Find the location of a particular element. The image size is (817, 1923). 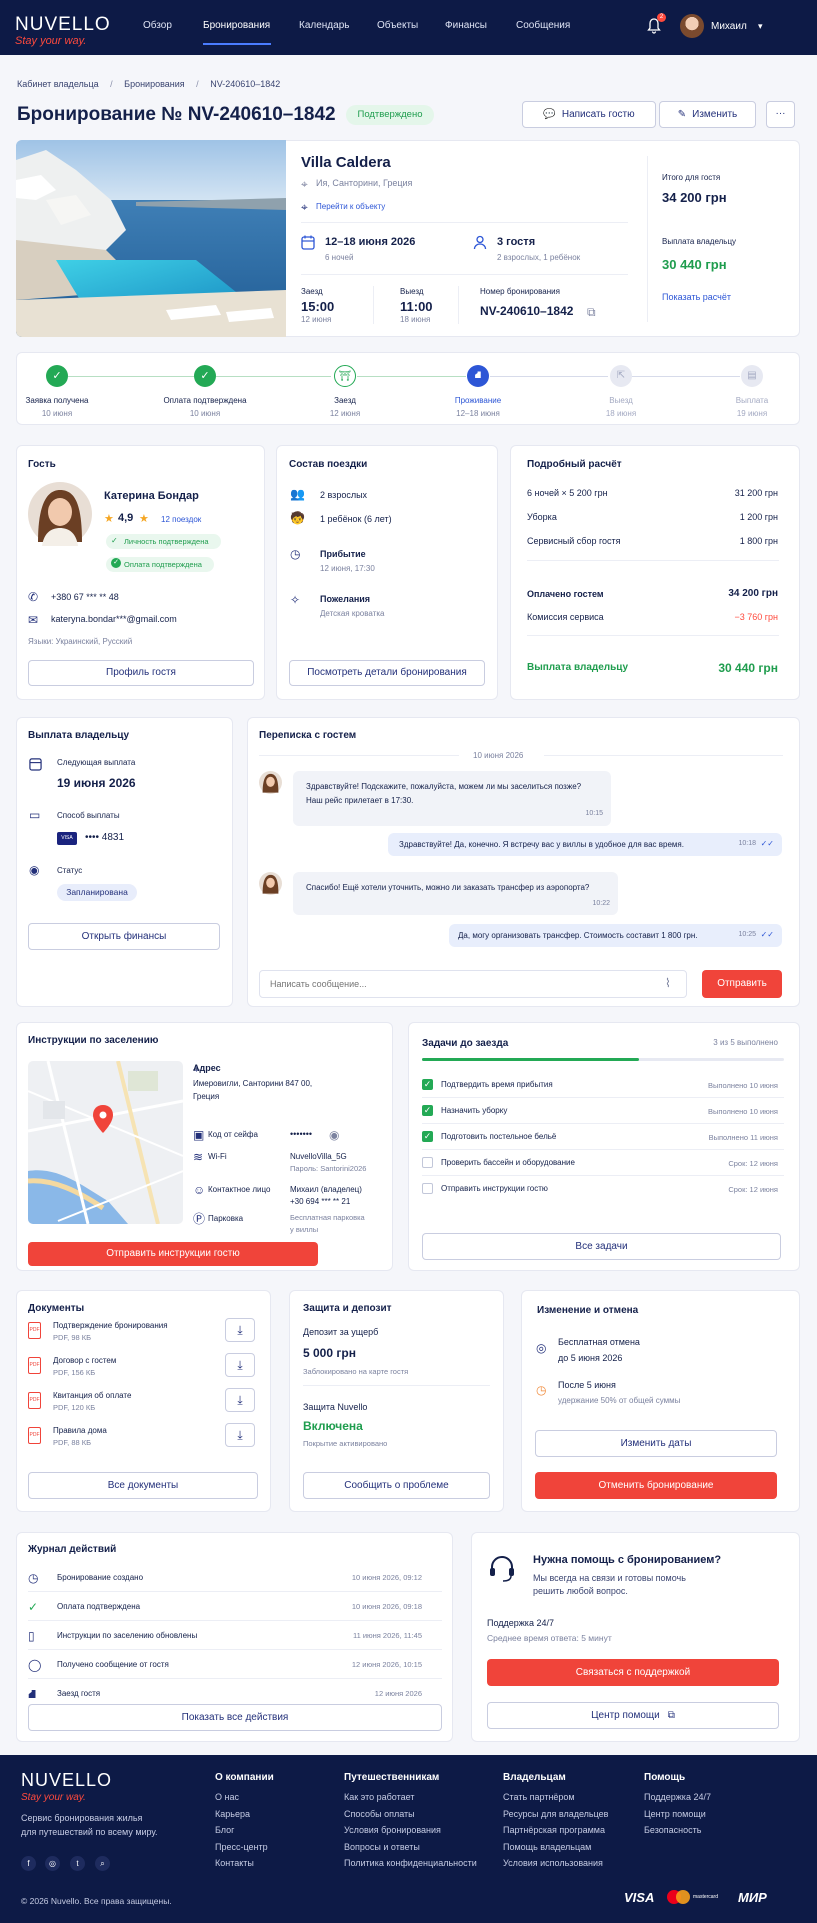

document-meta: PDF, 156 КБ is located at coordinates (74, 1372).